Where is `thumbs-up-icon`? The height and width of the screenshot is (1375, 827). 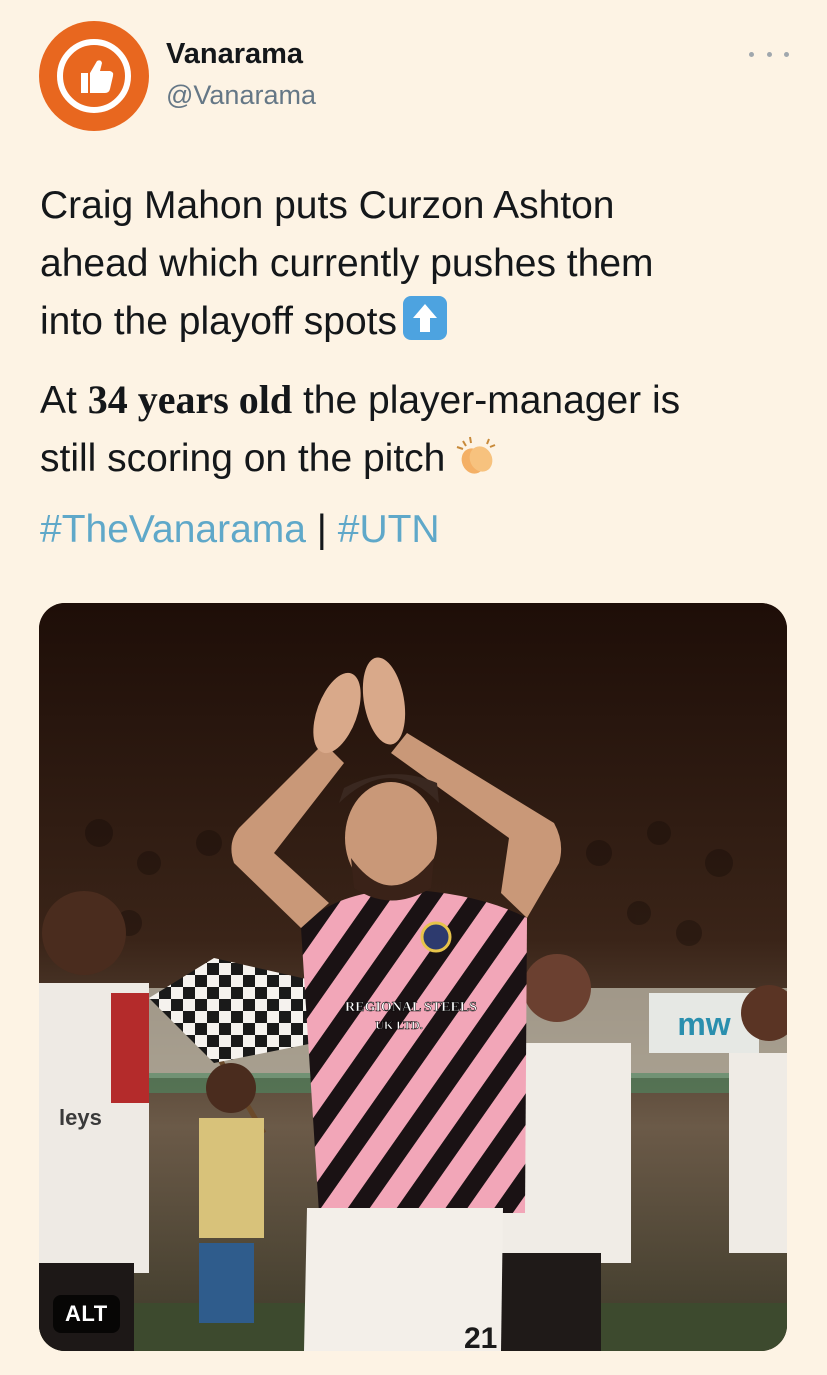
thumbs-up-icon is located at coordinates (94, 76).